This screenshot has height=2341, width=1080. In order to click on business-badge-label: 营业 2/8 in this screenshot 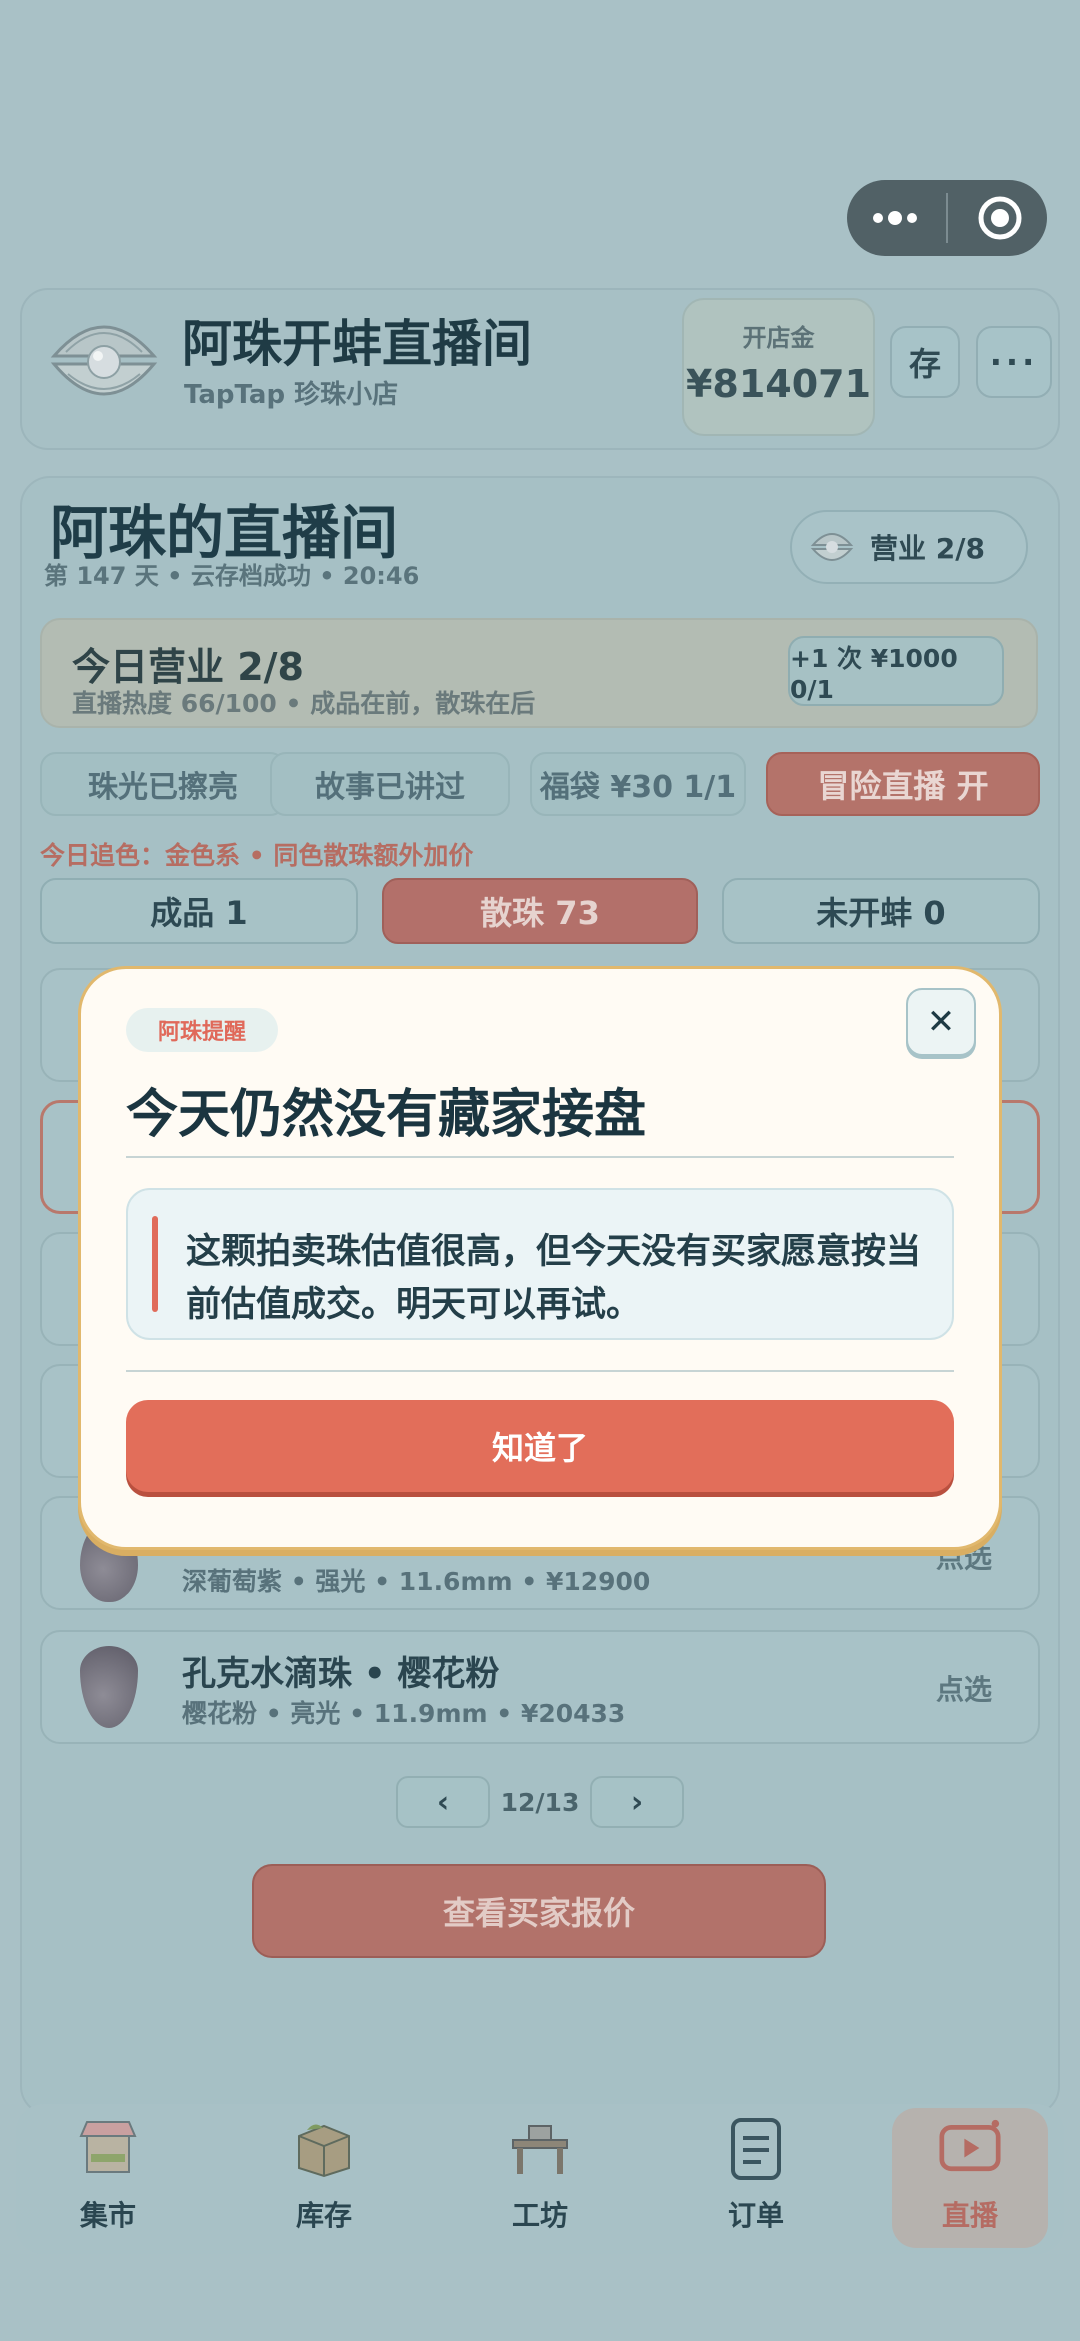, I will do `click(927, 548)`.